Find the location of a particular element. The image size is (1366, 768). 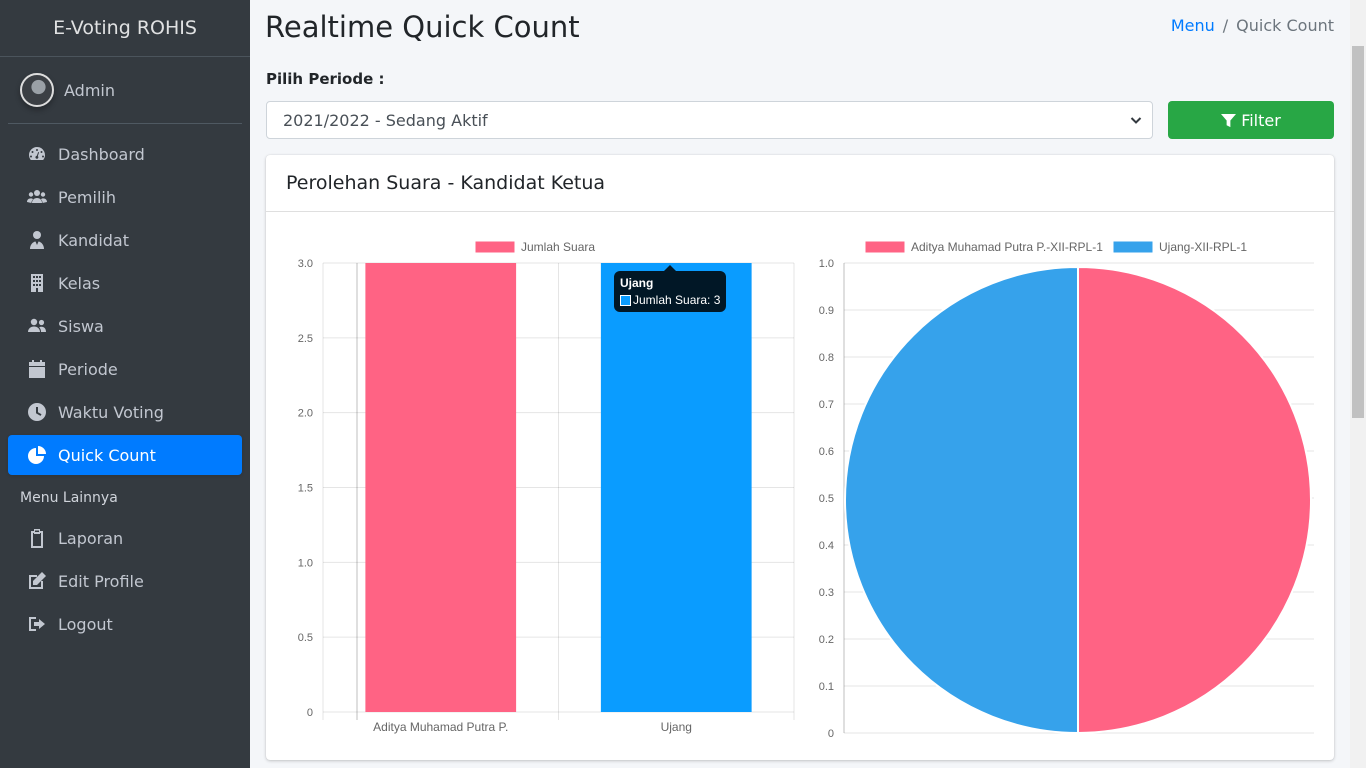

dashboard-icon is located at coordinates (37, 154).